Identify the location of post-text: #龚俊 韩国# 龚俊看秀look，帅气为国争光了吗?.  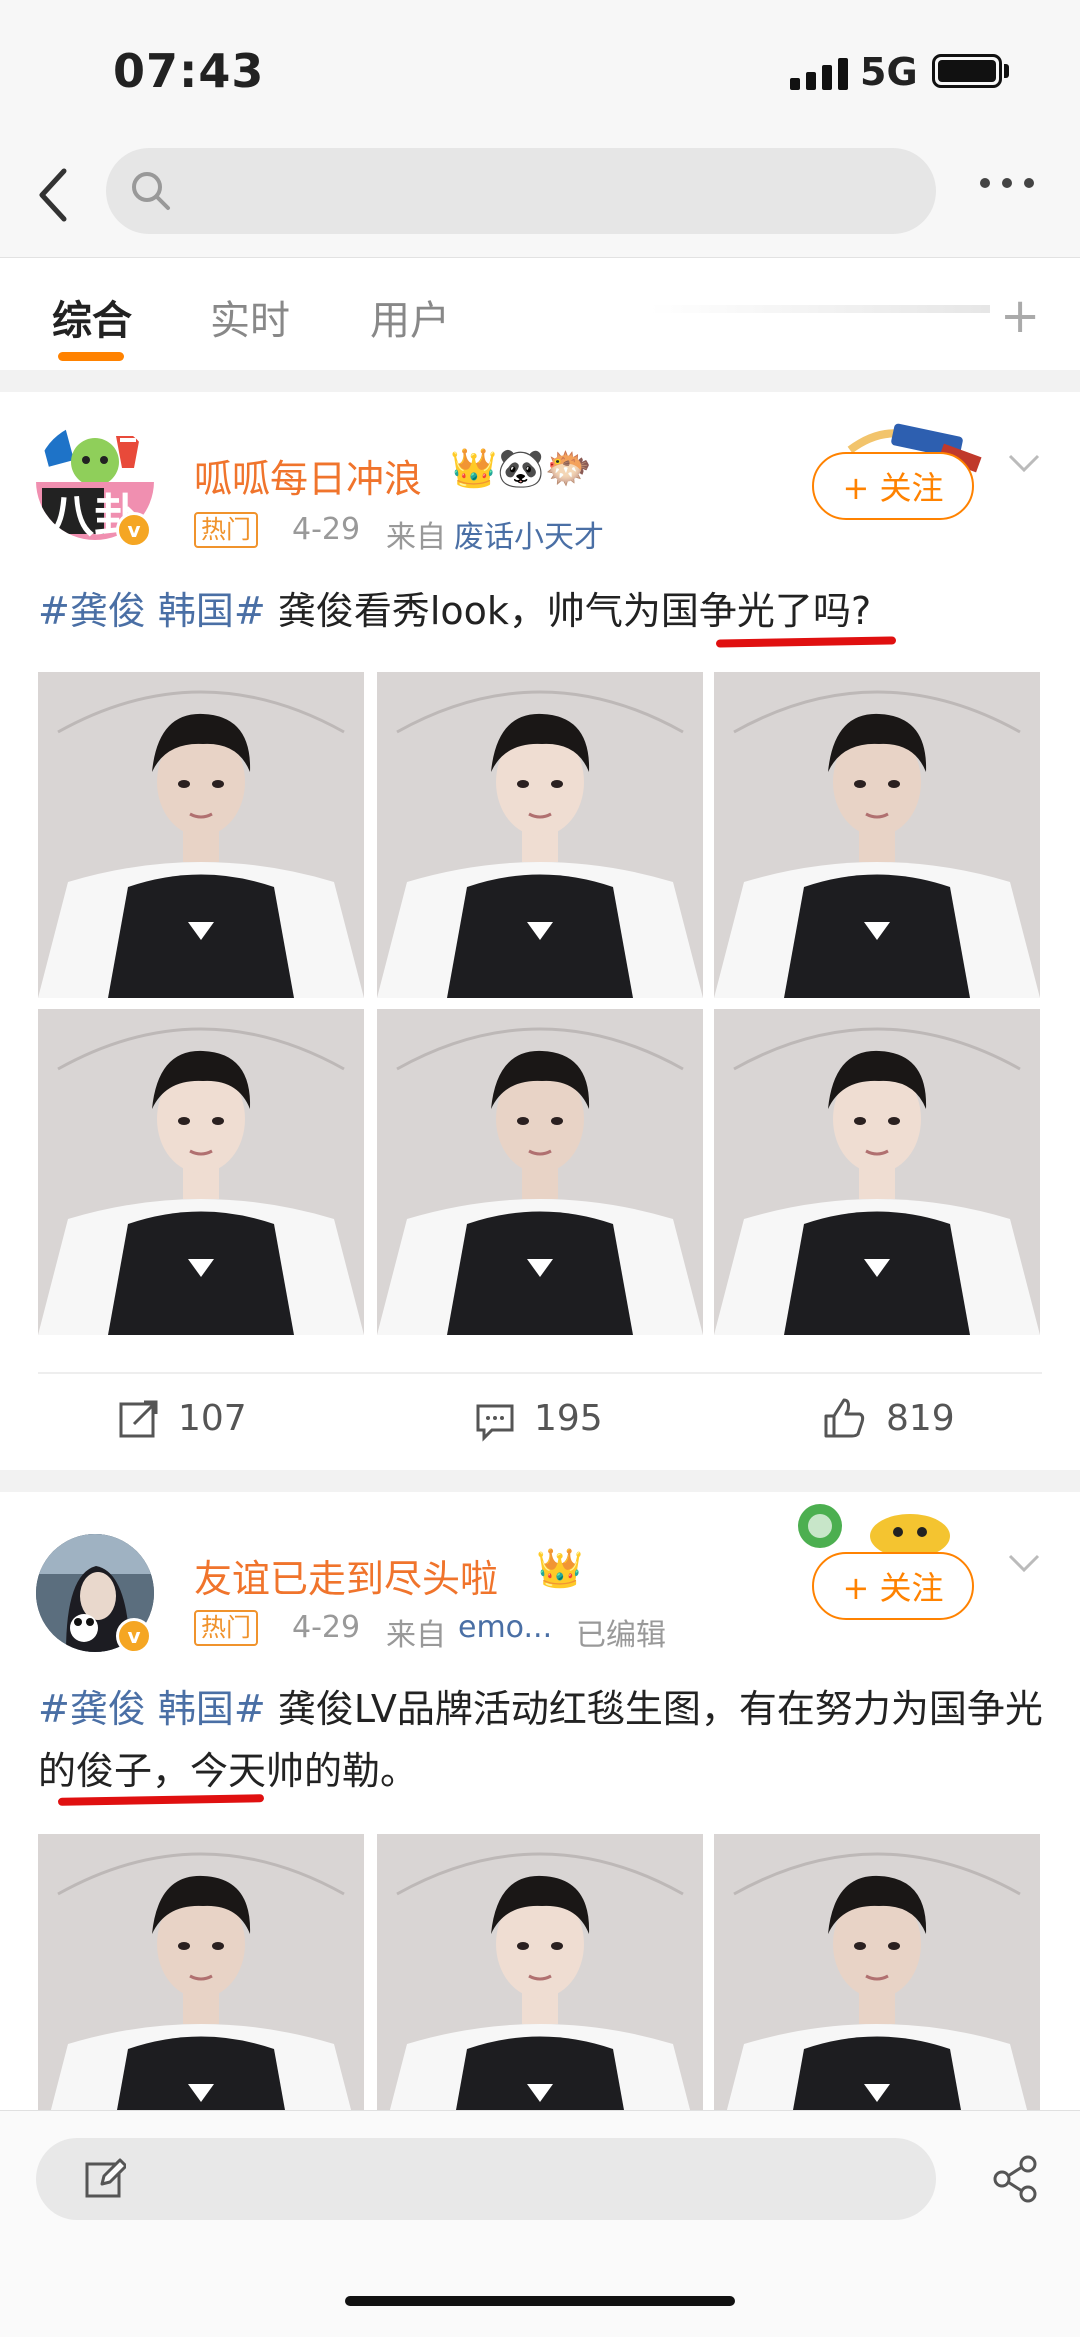
(543, 611).